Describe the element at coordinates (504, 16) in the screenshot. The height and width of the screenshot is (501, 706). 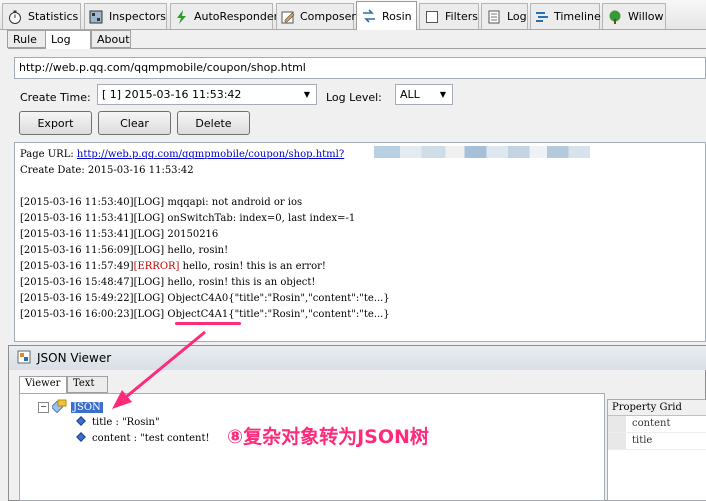
I see `tab-log: Log` at that location.